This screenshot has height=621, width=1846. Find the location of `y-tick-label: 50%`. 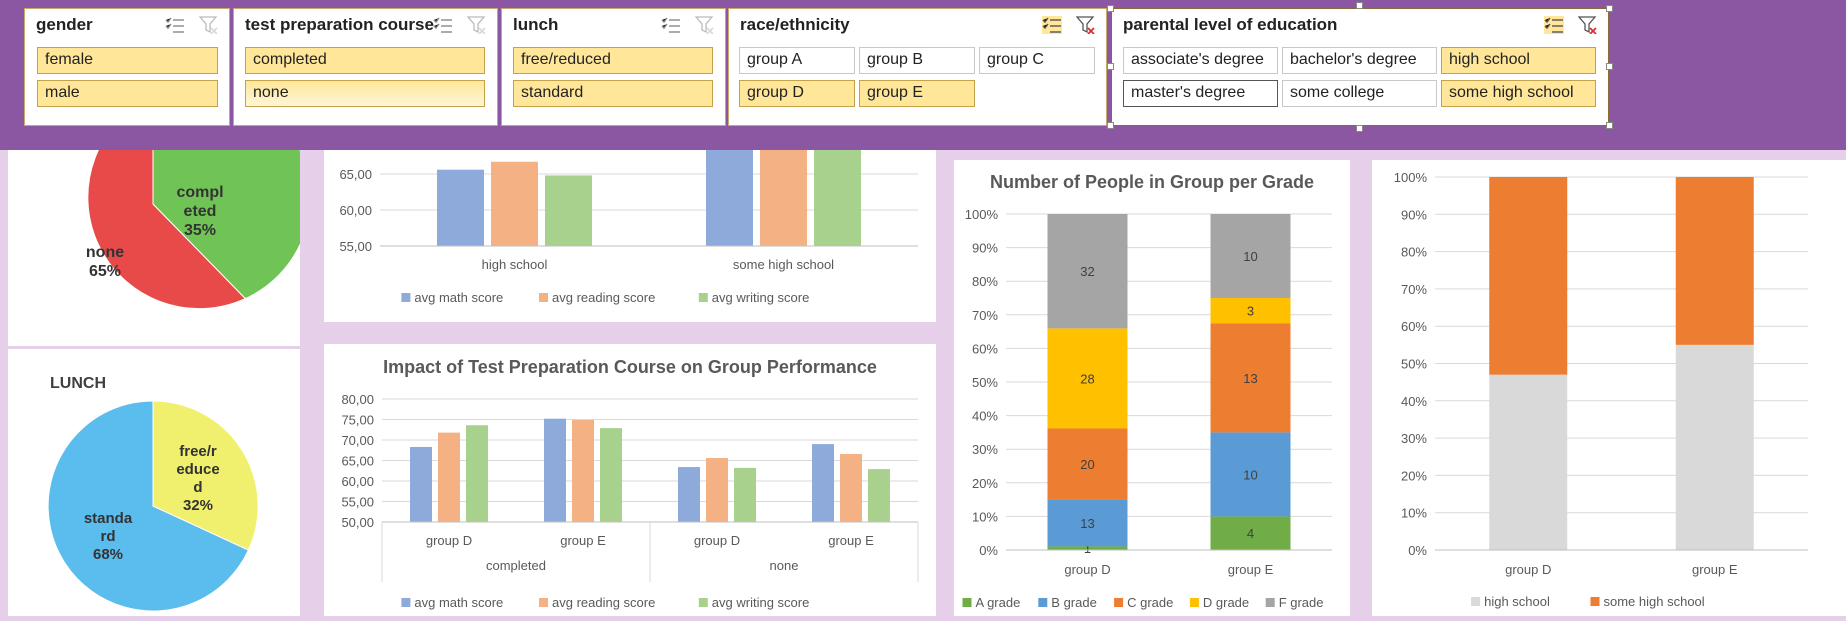

y-tick-label: 50% is located at coordinates (985, 382).